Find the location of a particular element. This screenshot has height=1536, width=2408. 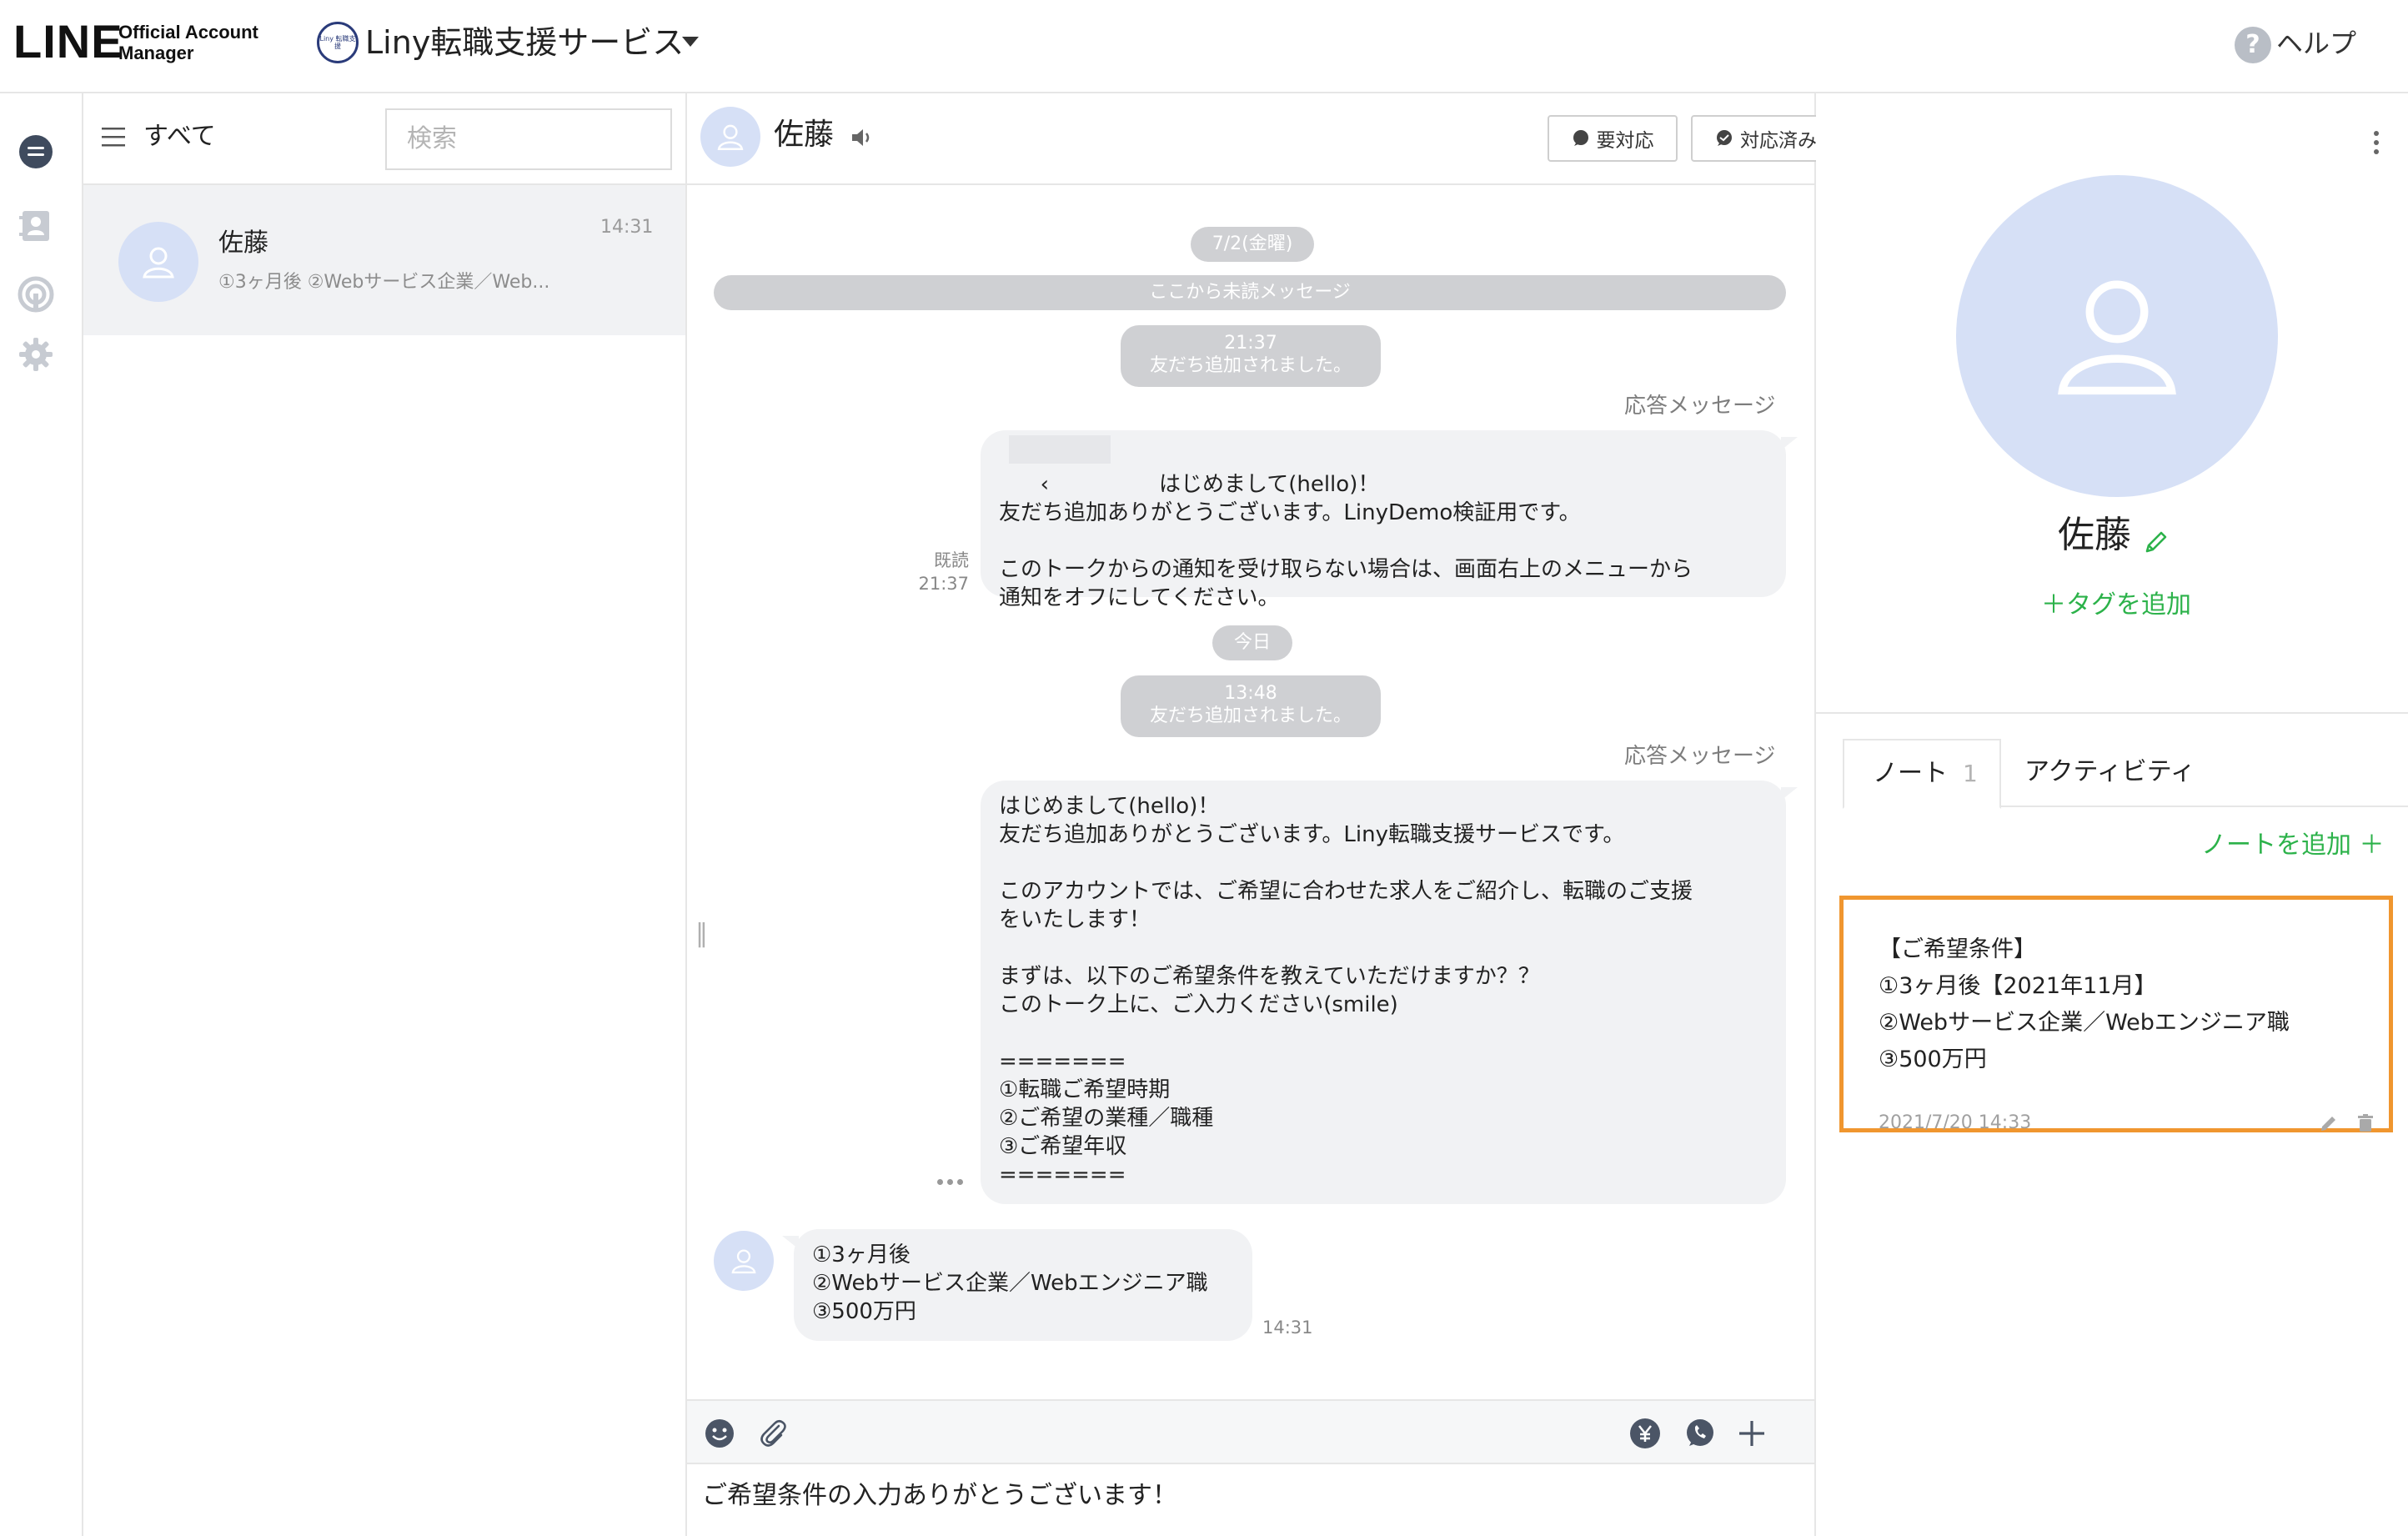

composer-toolbar is located at coordinates (1250, 1431).